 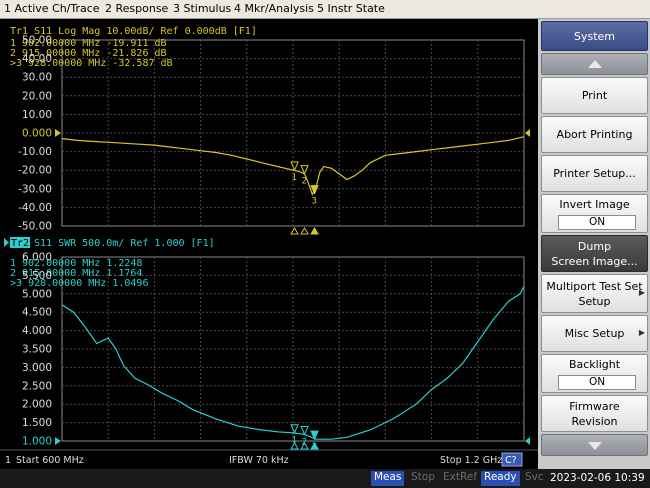 I want to click on y-tick-label: 1.000, so click(x=37, y=442).